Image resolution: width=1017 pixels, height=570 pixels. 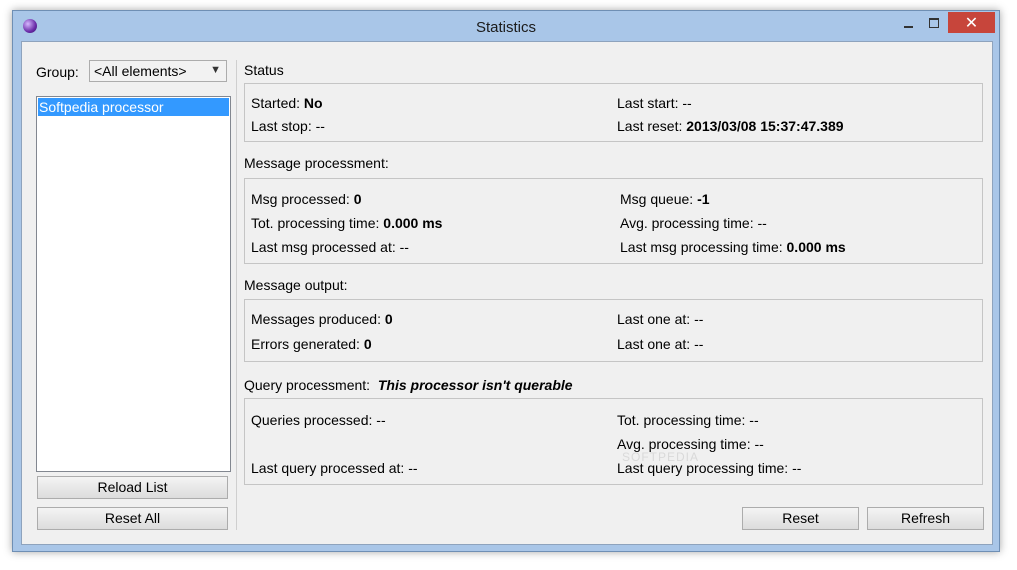 I want to click on close-button: ✕, so click(x=971, y=22).